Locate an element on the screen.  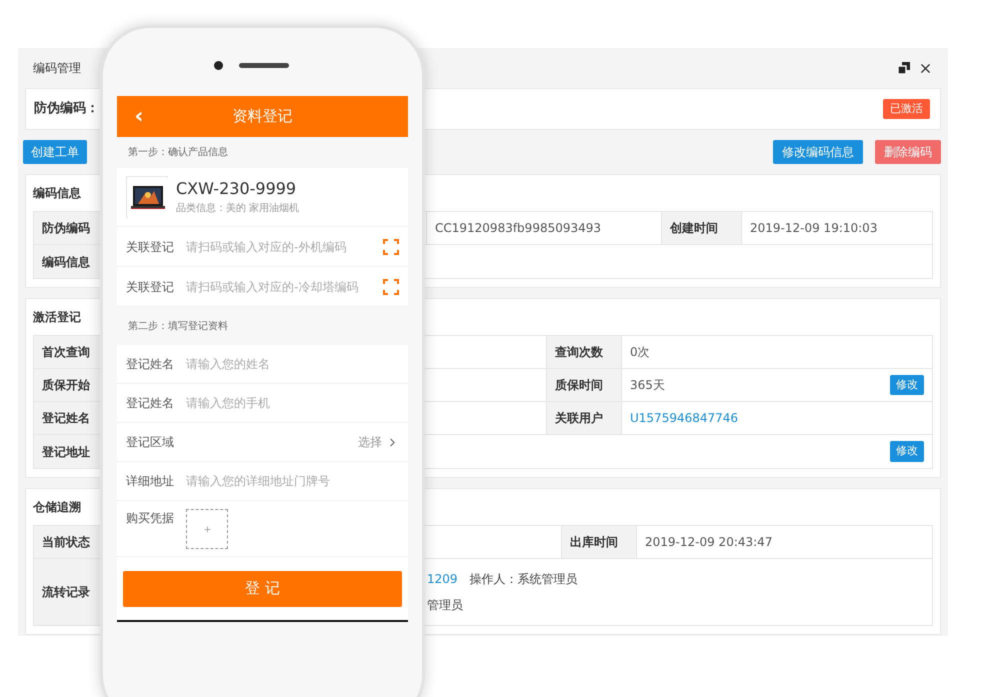
section-title: 激活登记 is located at coordinates (57, 317).